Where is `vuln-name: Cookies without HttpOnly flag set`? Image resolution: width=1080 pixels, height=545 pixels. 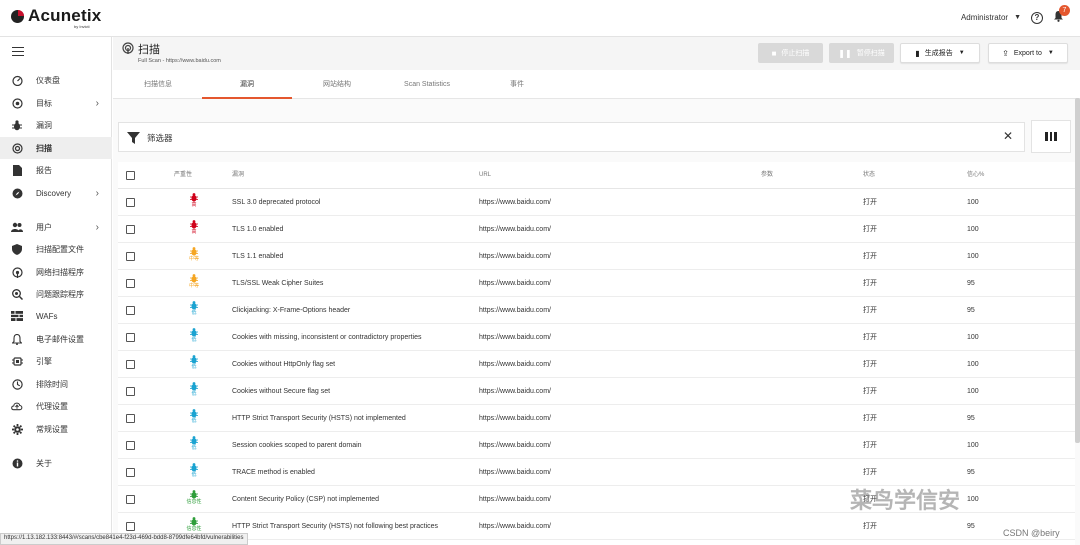
vuln-name: Cookies without HttpOnly flag set is located at coordinates (283, 364).